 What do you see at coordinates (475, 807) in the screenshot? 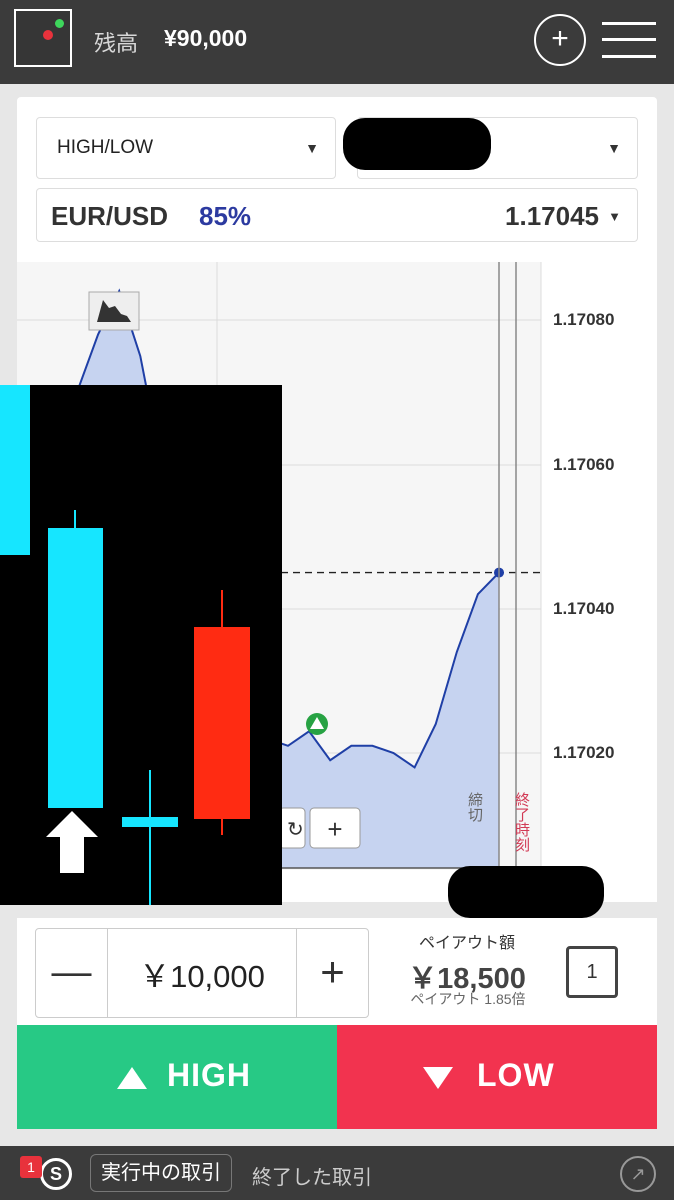
I see `deadline-label: 締切` at bounding box center [475, 807].